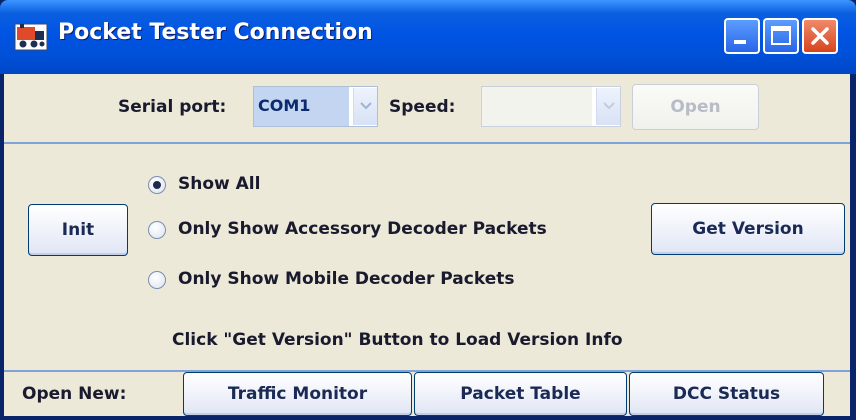 This screenshot has width=856, height=420. I want to click on traffic-monitor-button: Traffic Monitor, so click(297, 394).